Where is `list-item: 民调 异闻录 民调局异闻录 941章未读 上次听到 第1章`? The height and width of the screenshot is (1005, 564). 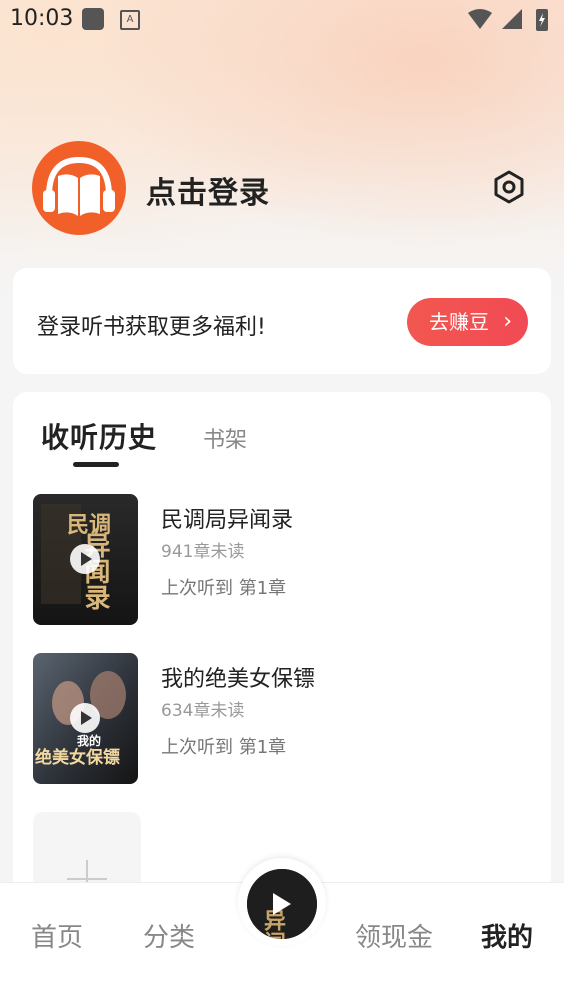 list-item: 民调 异闻录 民调局异闻录 941章未读 上次听到 第1章 is located at coordinates (283, 560).